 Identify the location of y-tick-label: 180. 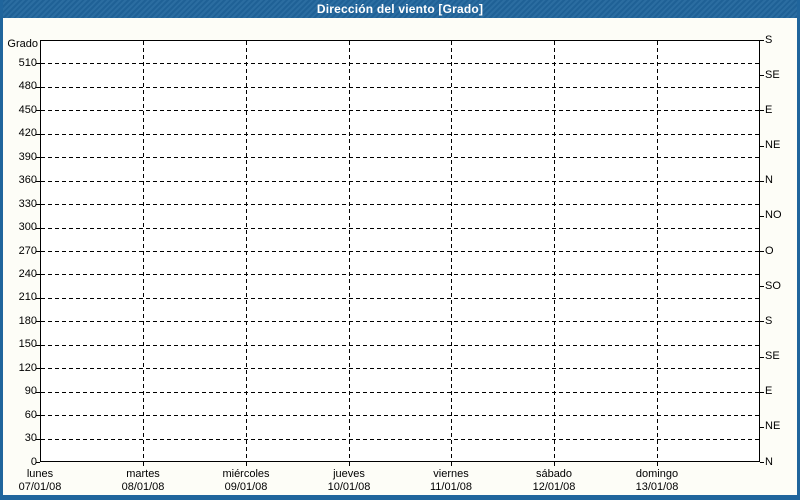
(27, 321).